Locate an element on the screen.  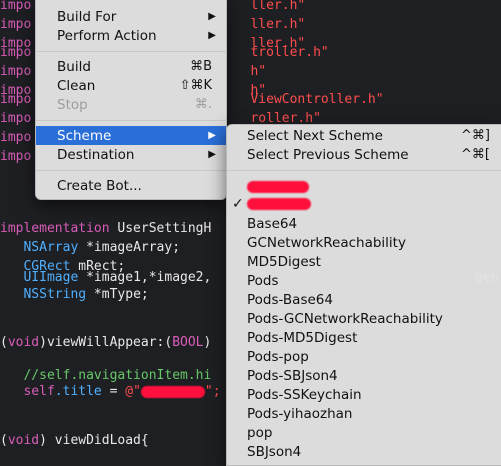
menu-item-label: MD5Digest is located at coordinates (284, 261).